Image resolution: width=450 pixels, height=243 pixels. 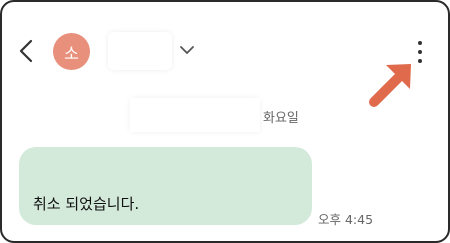 I want to click on more-vert-icon, so click(x=420, y=43).